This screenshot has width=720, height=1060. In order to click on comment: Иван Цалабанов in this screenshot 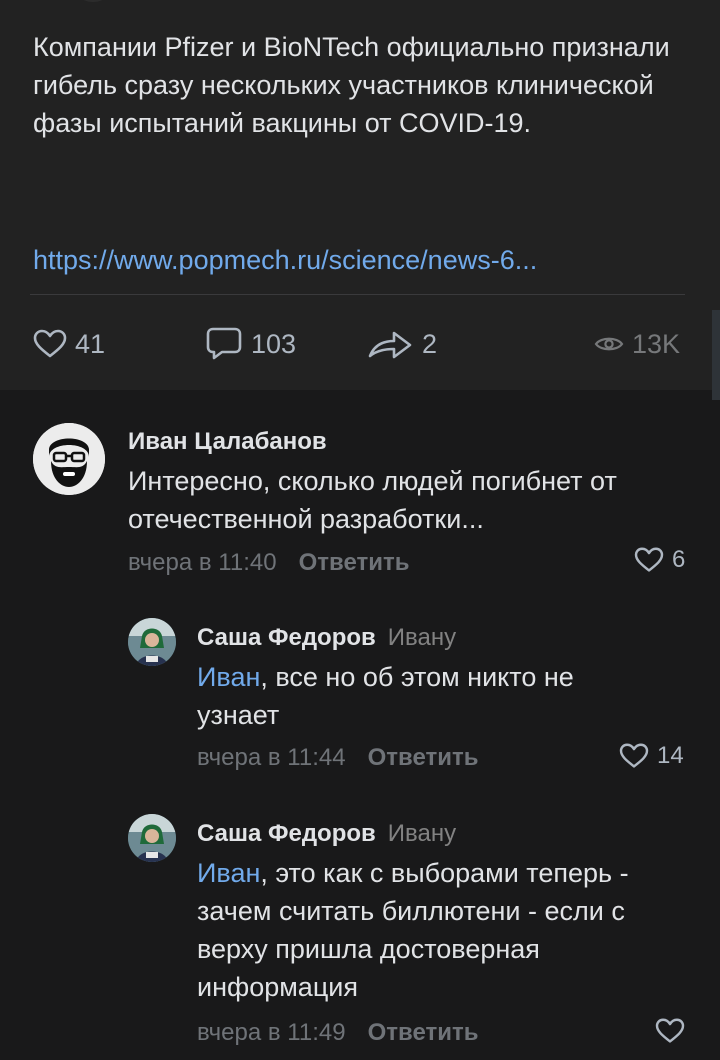, I will do `click(227, 442)`.